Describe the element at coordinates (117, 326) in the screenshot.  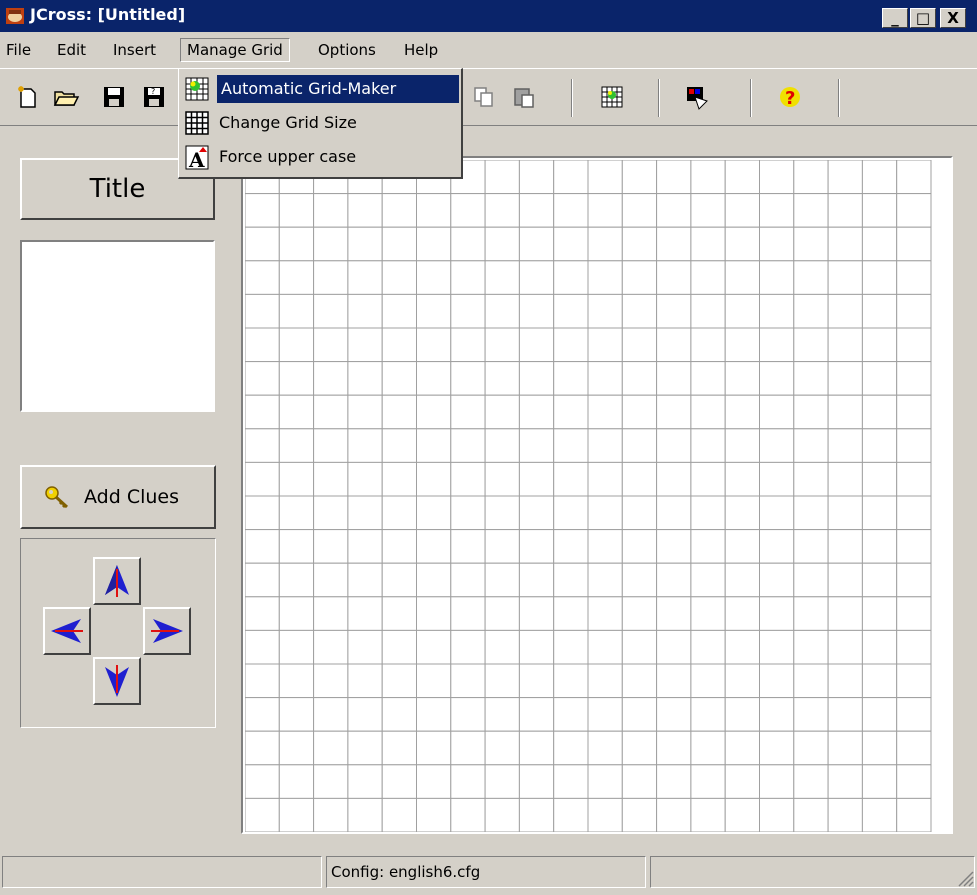
I see `title-text-box` at that location.